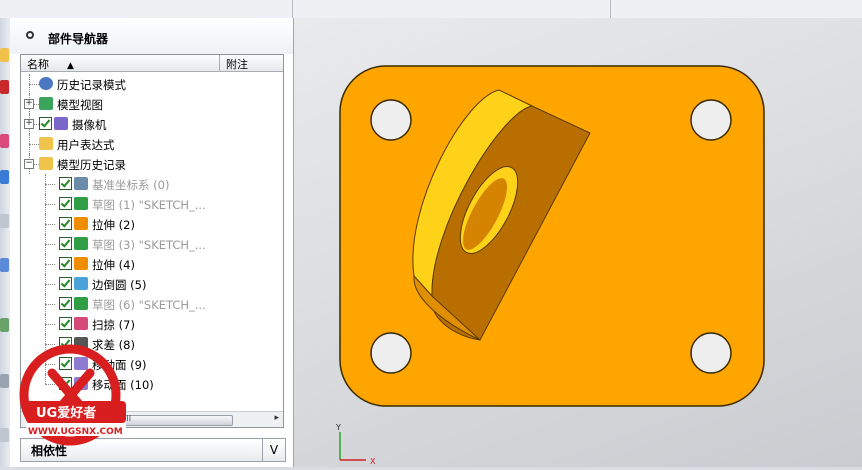 Image resolution: width=862 pixels, height=470 pixels. What do you see at coordinates (338, 427) in the screenshot?
I see `triad-y-label: Y` at bounding box center [338, 427].